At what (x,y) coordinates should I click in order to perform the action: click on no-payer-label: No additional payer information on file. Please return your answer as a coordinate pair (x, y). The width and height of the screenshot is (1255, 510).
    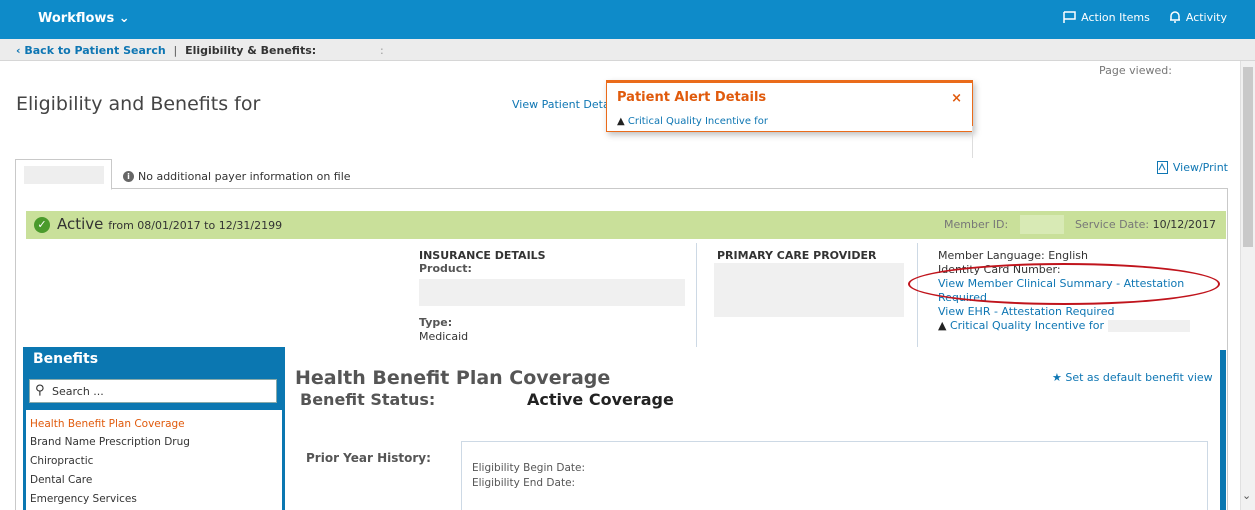
    Looking at the image, I should click on (244, 176).